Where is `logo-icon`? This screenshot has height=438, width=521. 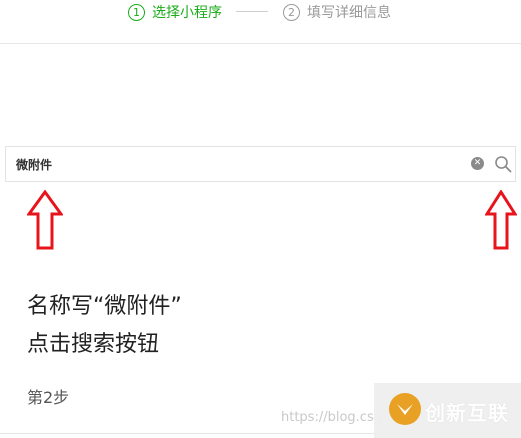
logo-icon is located at coordinates (405, 409).